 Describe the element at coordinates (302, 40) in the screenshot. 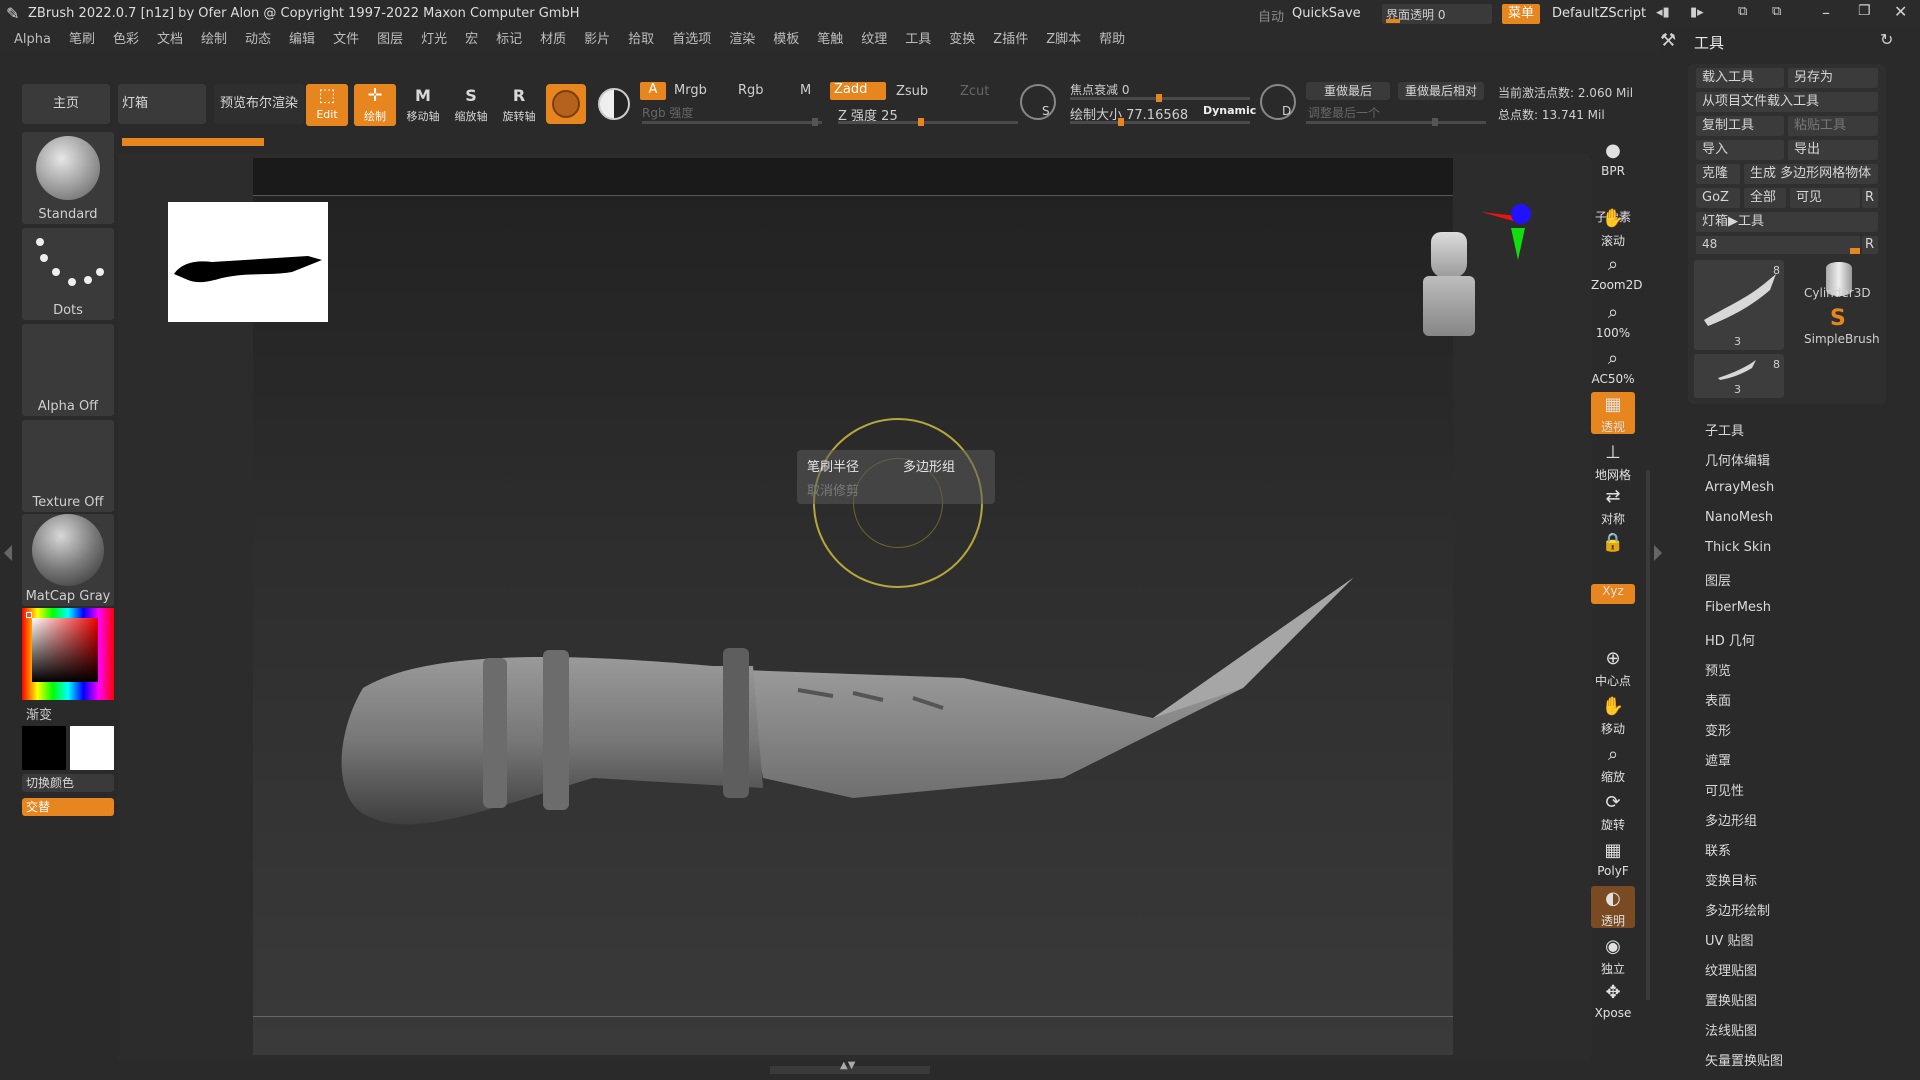

I see `menu-item: 编辑` at that location.